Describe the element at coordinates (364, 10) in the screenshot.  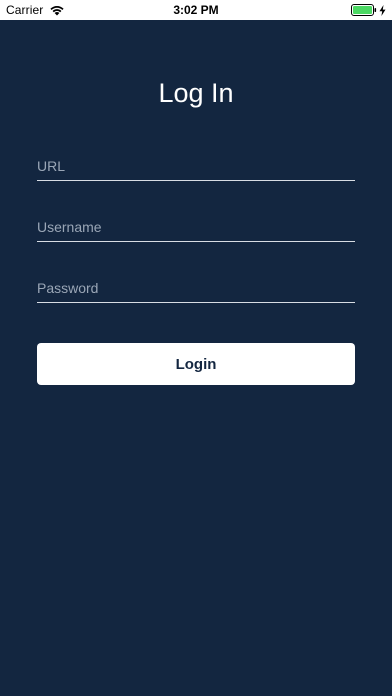
I see `battery-icon` at that location.